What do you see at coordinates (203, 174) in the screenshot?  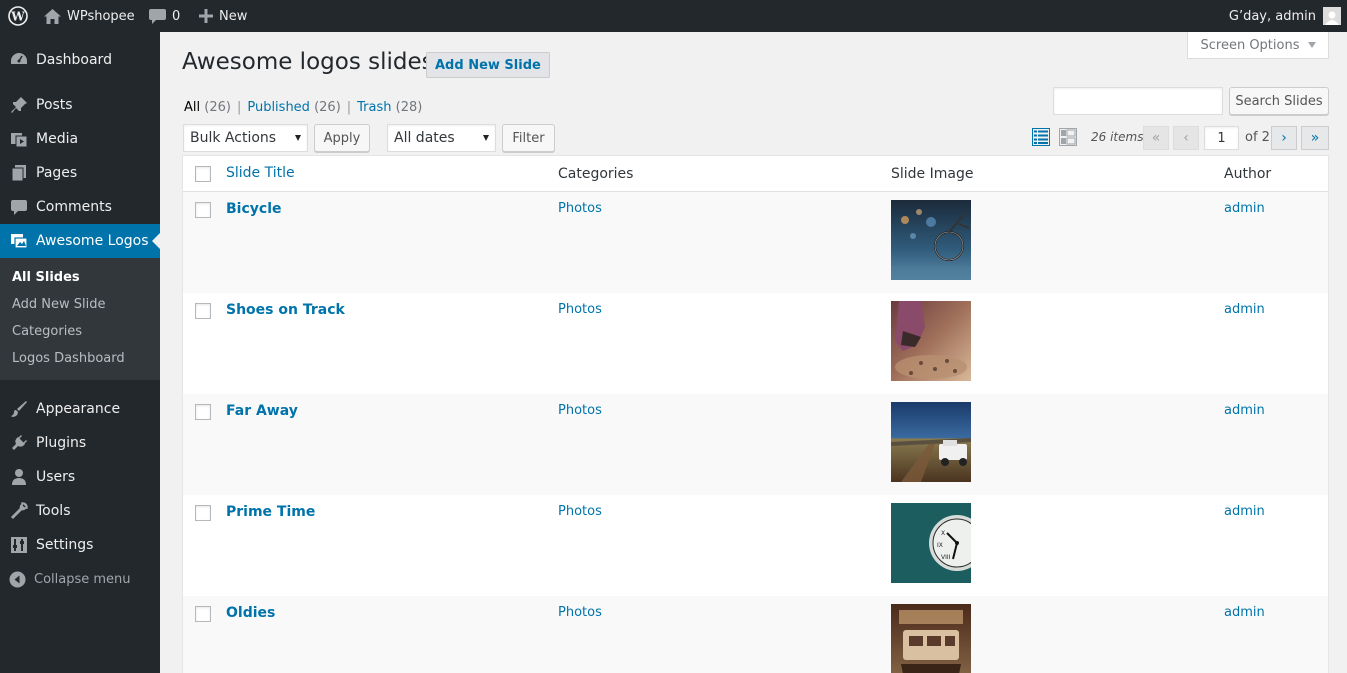 I see `select-all-checkbox` at bounding box center [203, 174].